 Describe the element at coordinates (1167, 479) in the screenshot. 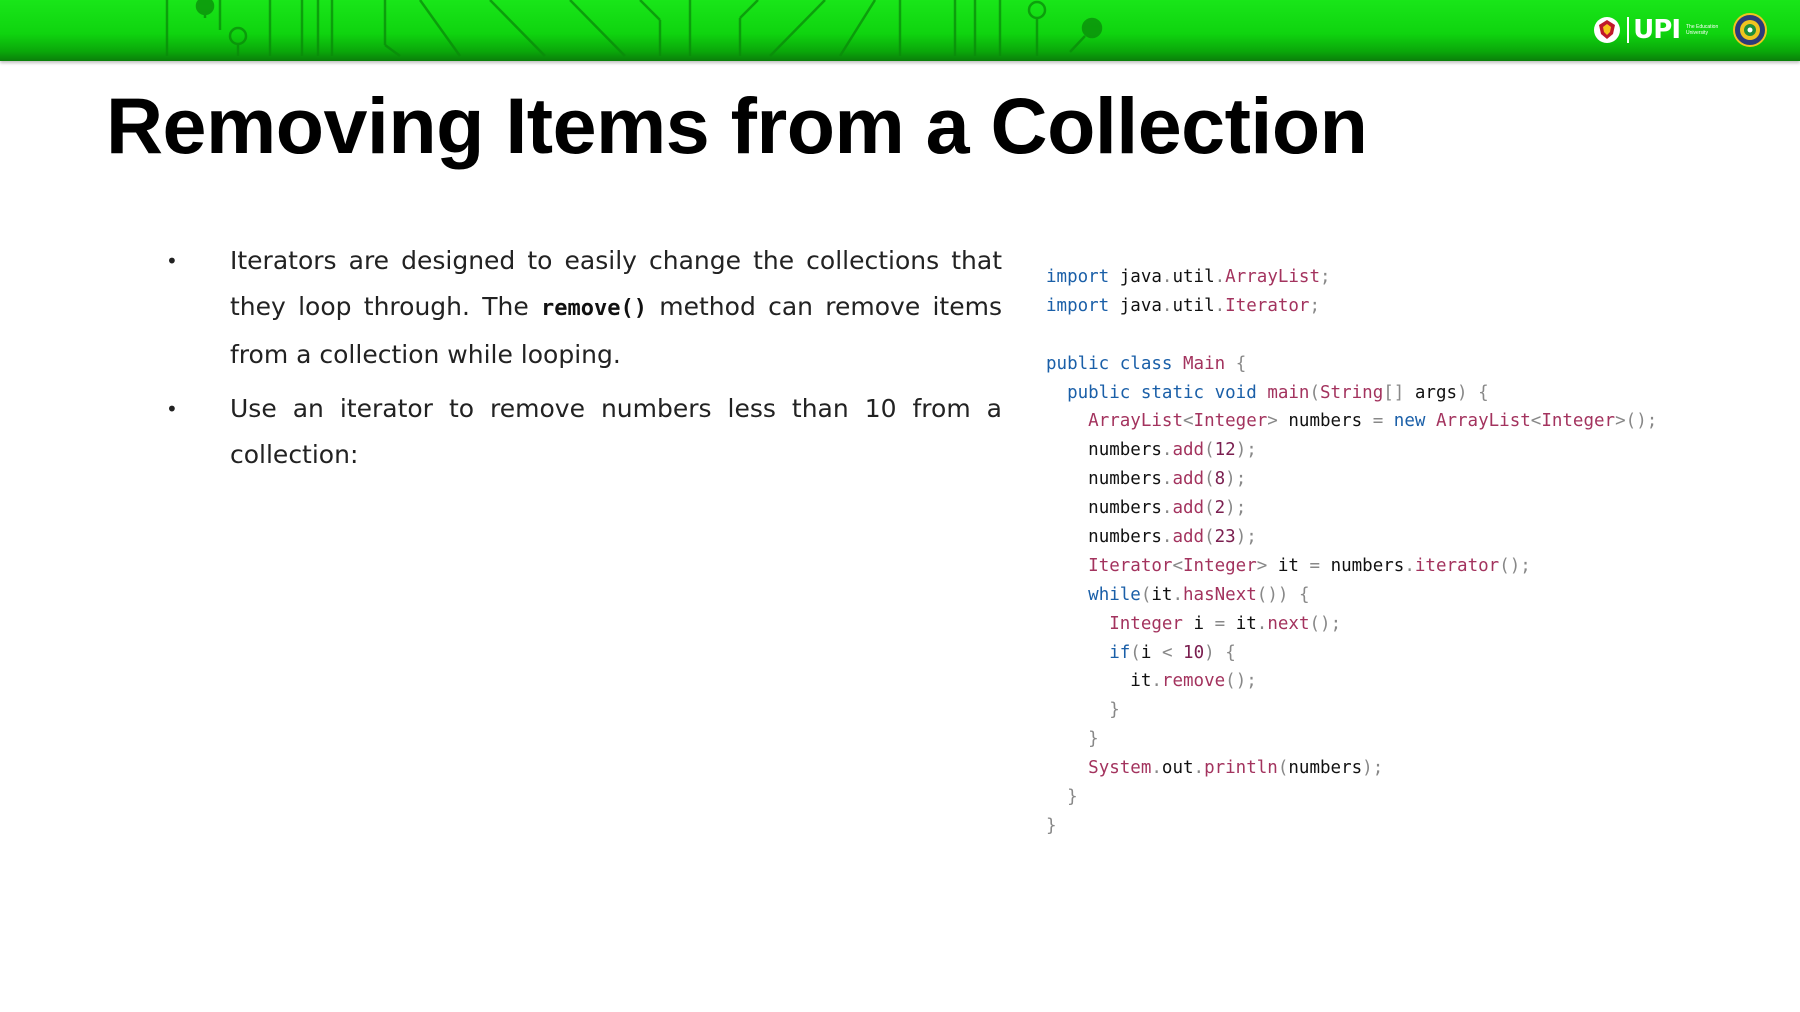

I see `code-line: numbers.add(8);` at that location.